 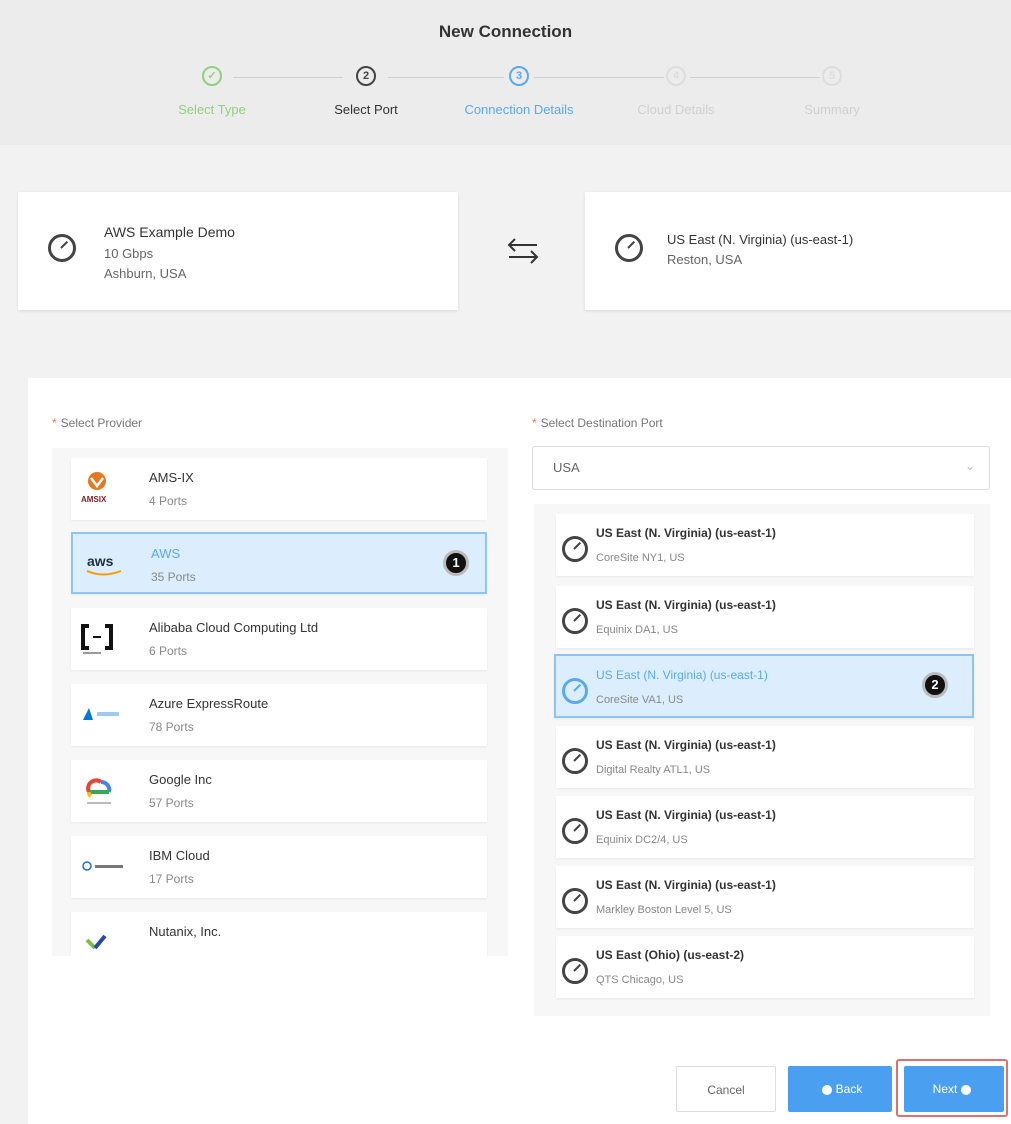 What do you see at coordinates (238, 251) in the screenshot?
I see `source-port-card: AWS Example Demo 10 Gbps Ashburn, USA` at bounding box center [238, 251].